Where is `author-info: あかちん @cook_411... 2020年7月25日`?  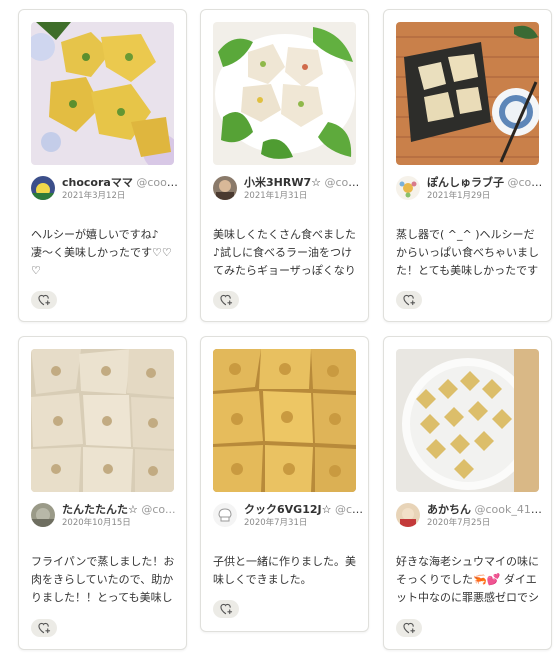
author-info: あかちん @cook_411... 2020年7月25日 is located at coordinates (471, 517).